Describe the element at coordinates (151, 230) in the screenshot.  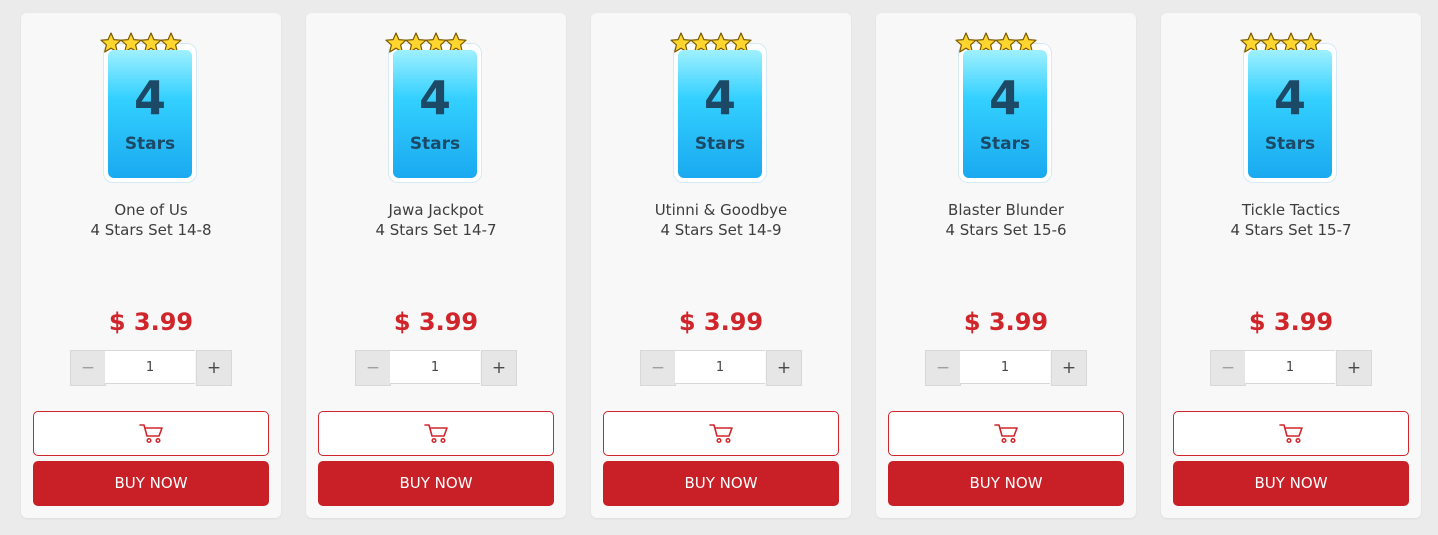
I see `product-subtitle: 4 Stars Set 14-8` at that location.